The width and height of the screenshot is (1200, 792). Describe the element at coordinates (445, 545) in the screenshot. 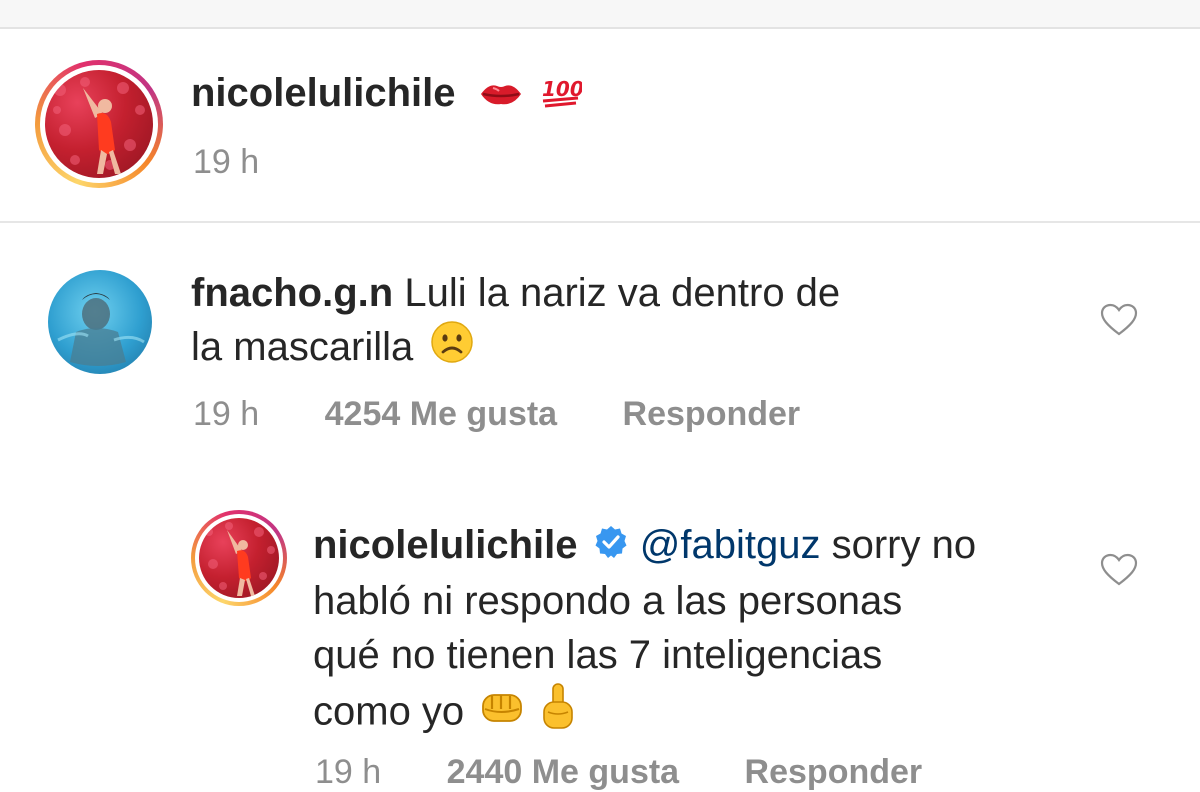

I see `reply-username: nicolelulichile` at that location.